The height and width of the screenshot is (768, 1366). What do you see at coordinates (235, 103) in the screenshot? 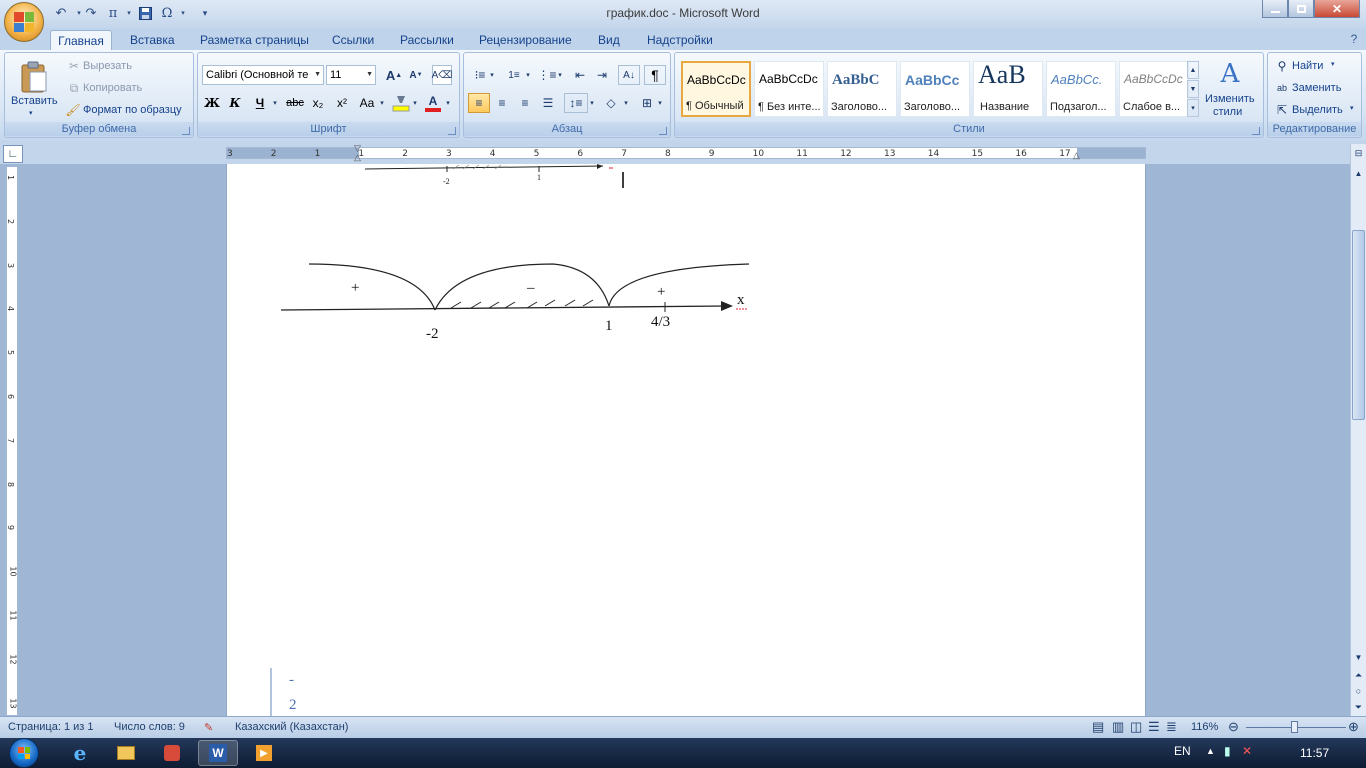
I see `italic-button: К` at bounding box center [235, 103].